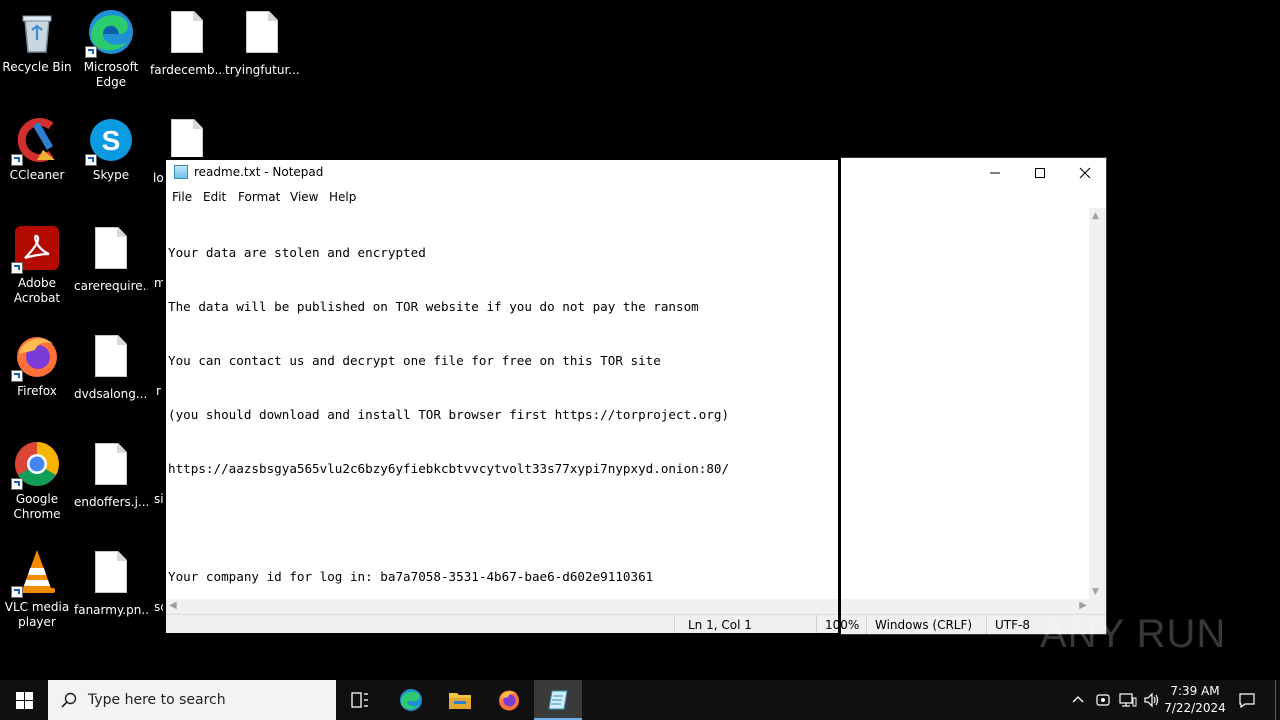 The width and height of the screenshot is (1280, 720). I want to click on show-desktop-button, so click(1275, 700).